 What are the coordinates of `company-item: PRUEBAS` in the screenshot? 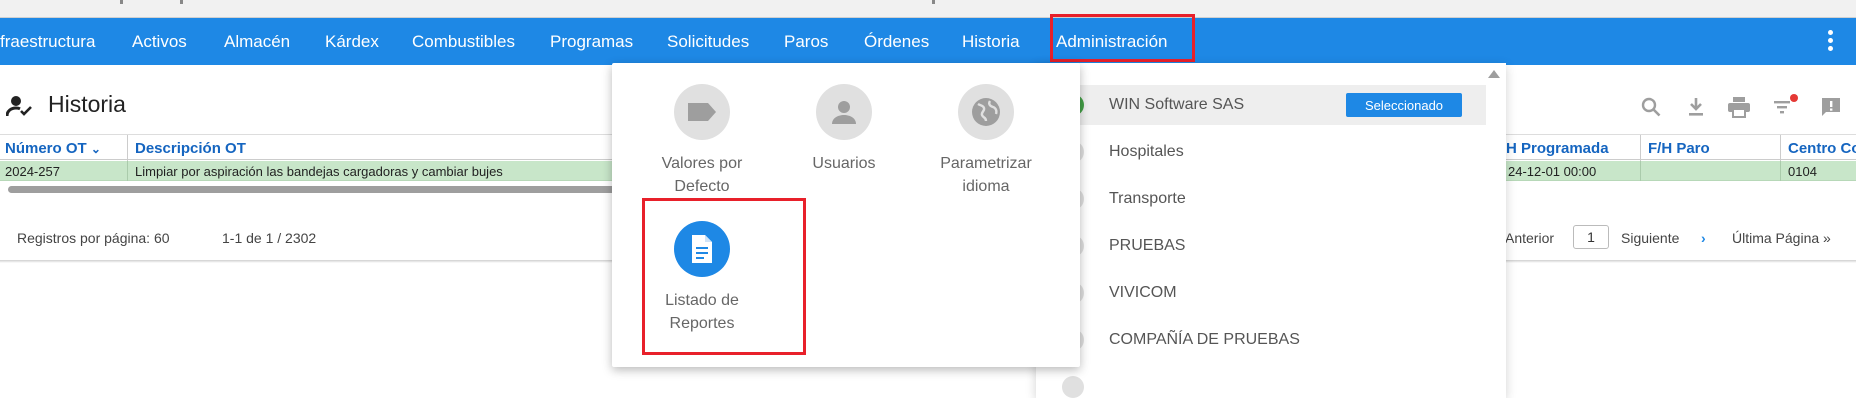 It's located at (1261, 246).